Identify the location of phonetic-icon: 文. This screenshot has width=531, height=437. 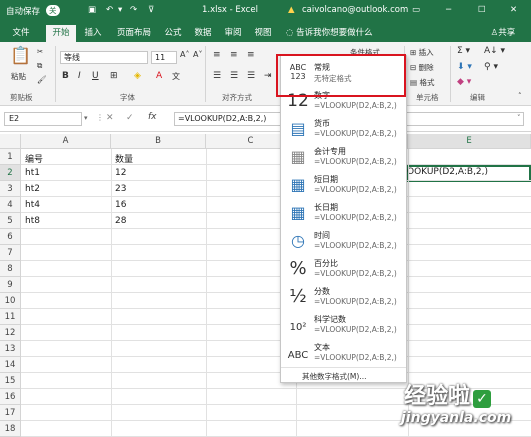
(176, 76).